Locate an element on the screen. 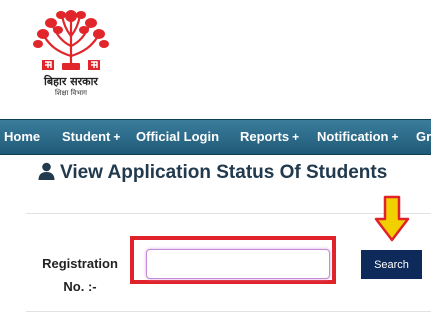 The image size is (431, 315). registration-label-line1: Registration is located at coordinates (80, 263).